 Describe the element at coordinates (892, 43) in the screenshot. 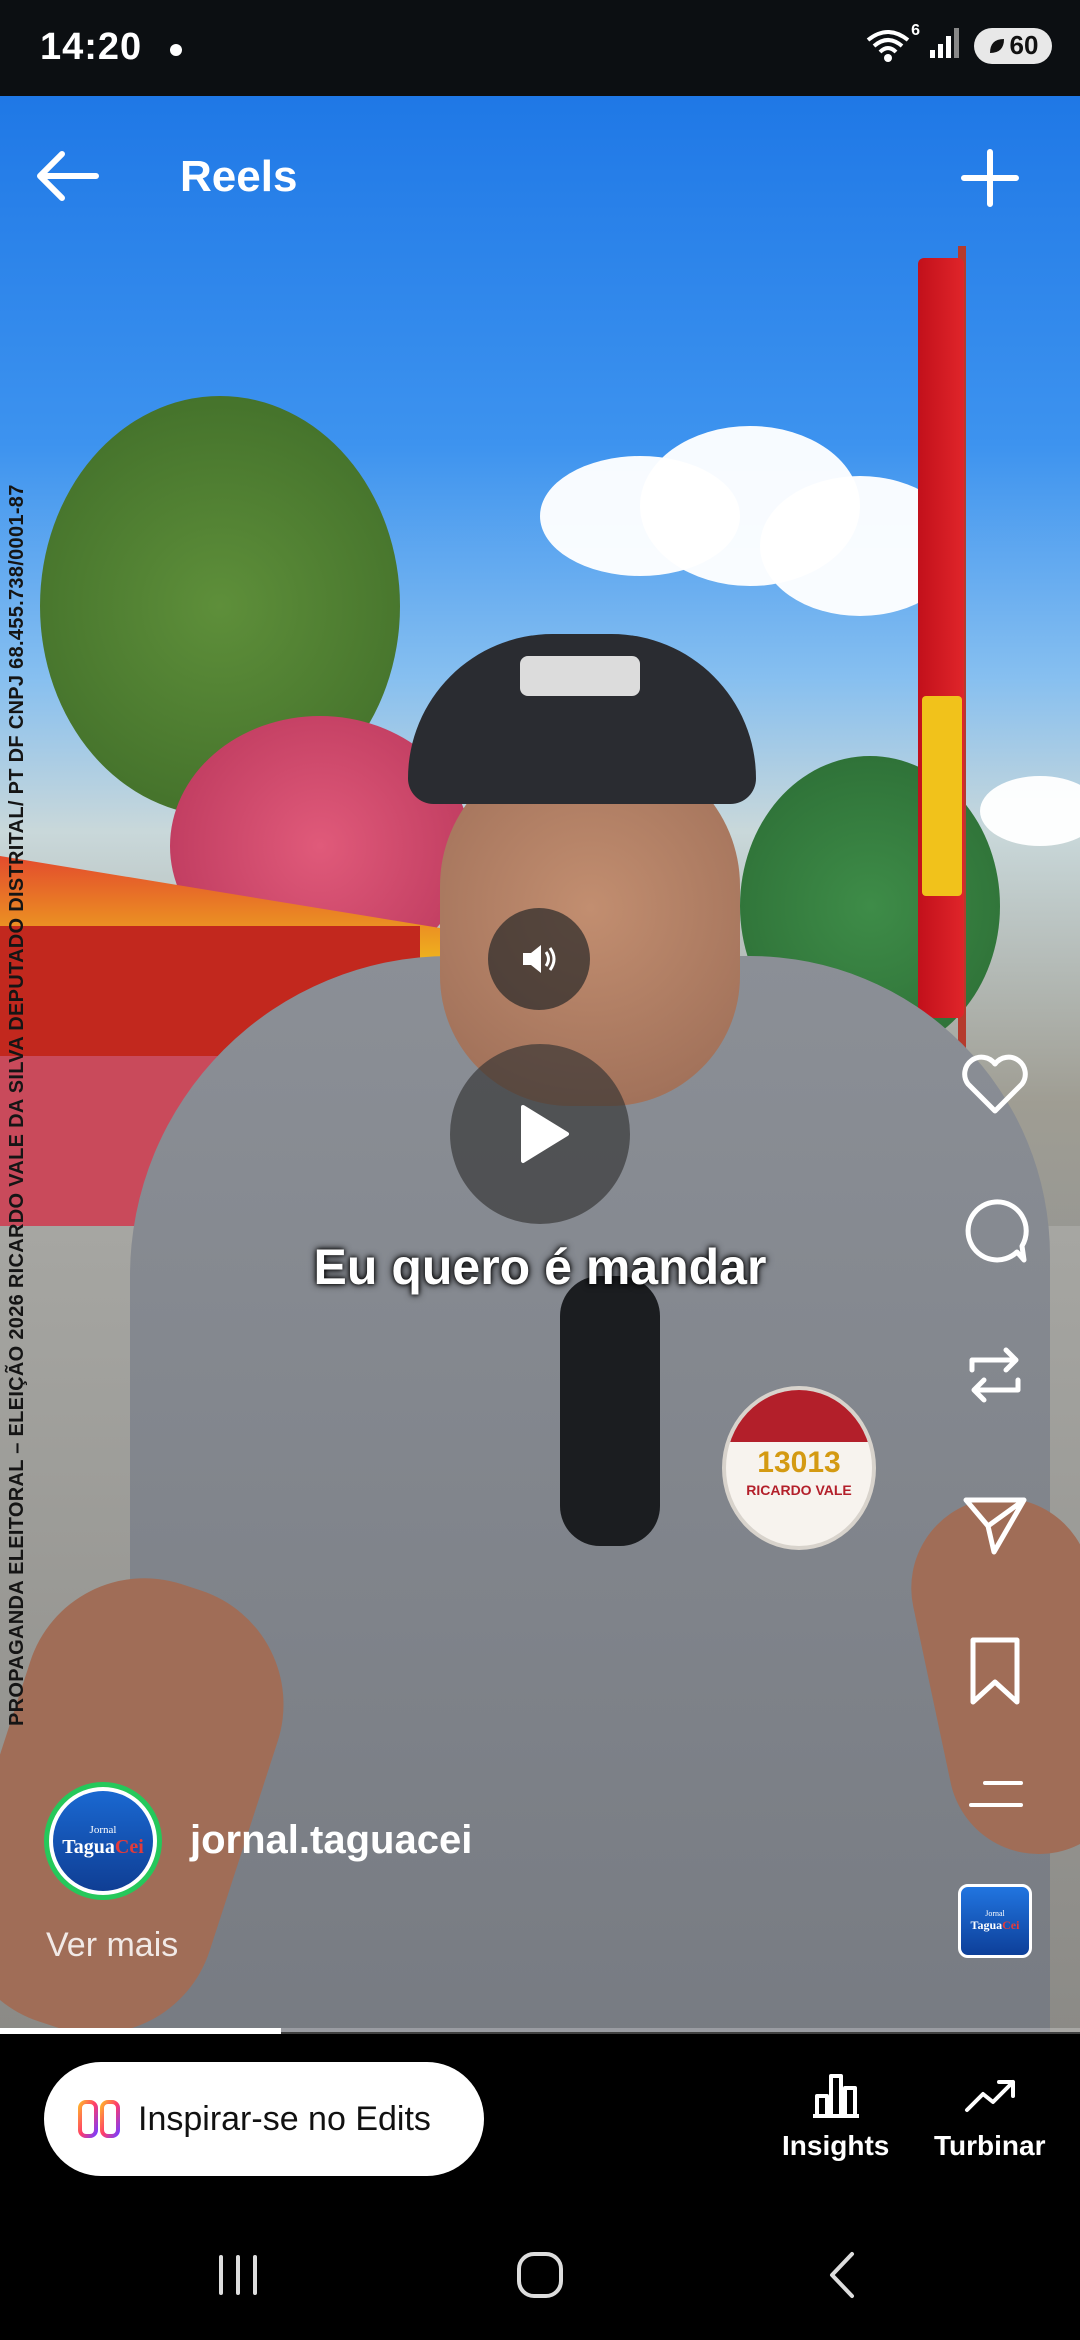

I see `wifi-icon: 6` at that location.